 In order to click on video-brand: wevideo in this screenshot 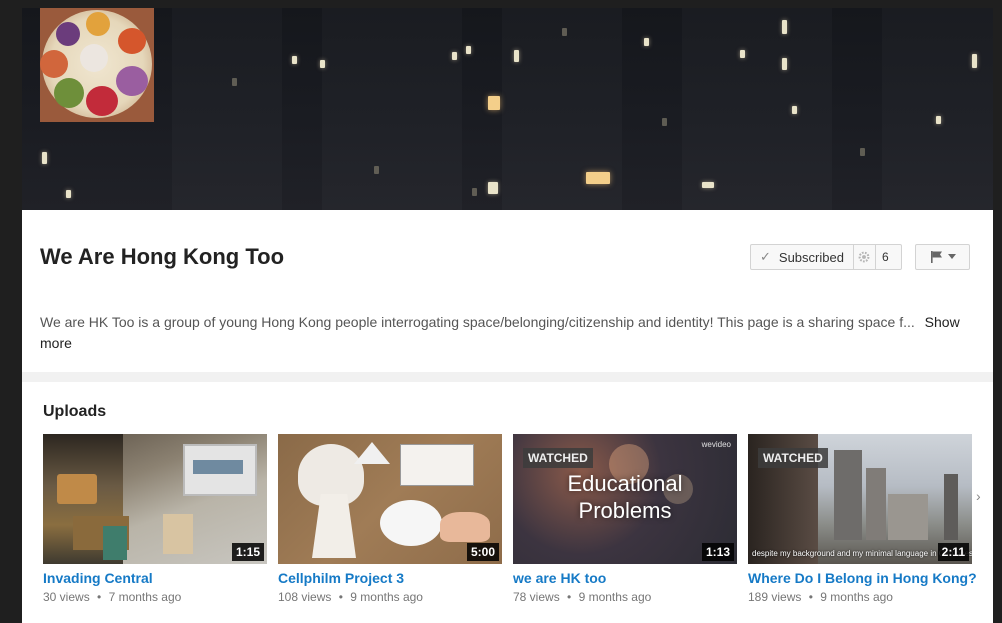, I will do `click(716, 444)`.